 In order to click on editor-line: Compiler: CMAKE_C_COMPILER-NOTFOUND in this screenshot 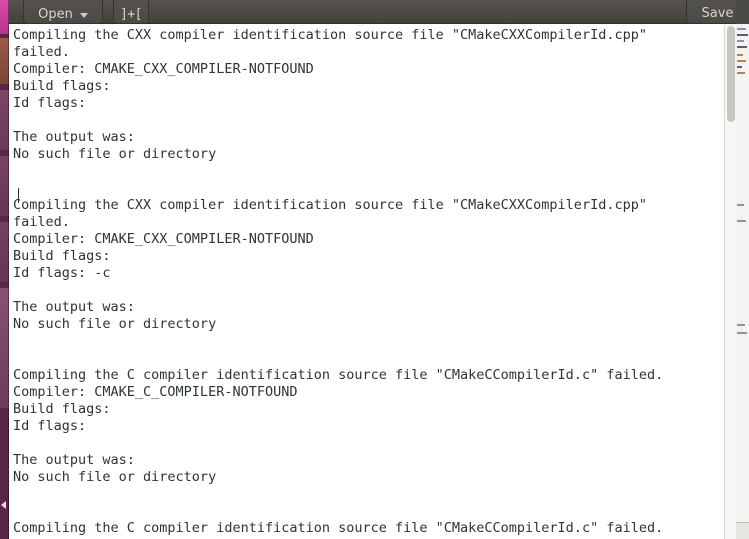, I will do `click(155, 392)`.